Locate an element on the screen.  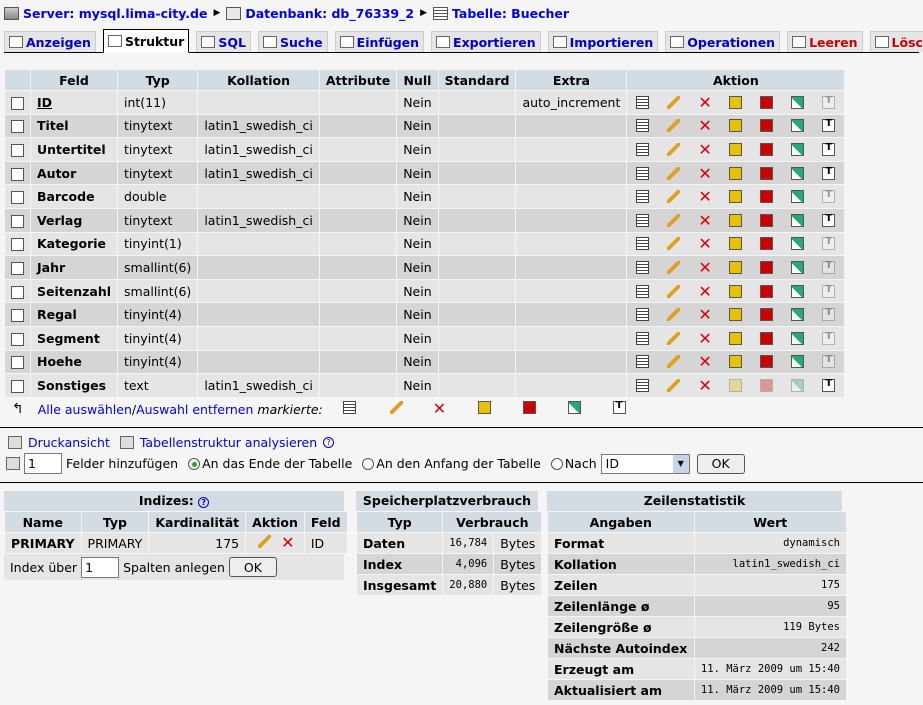
add-fields-ok-button: OK is located at coordinates (720, 463).